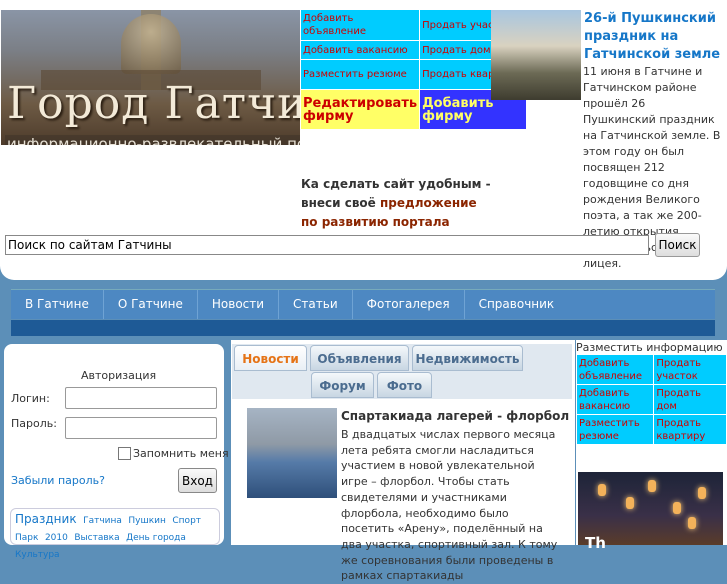 The width and height of the screenshot is (727, 584). I want to click on tab-photo: Фото, so click(404, 385).